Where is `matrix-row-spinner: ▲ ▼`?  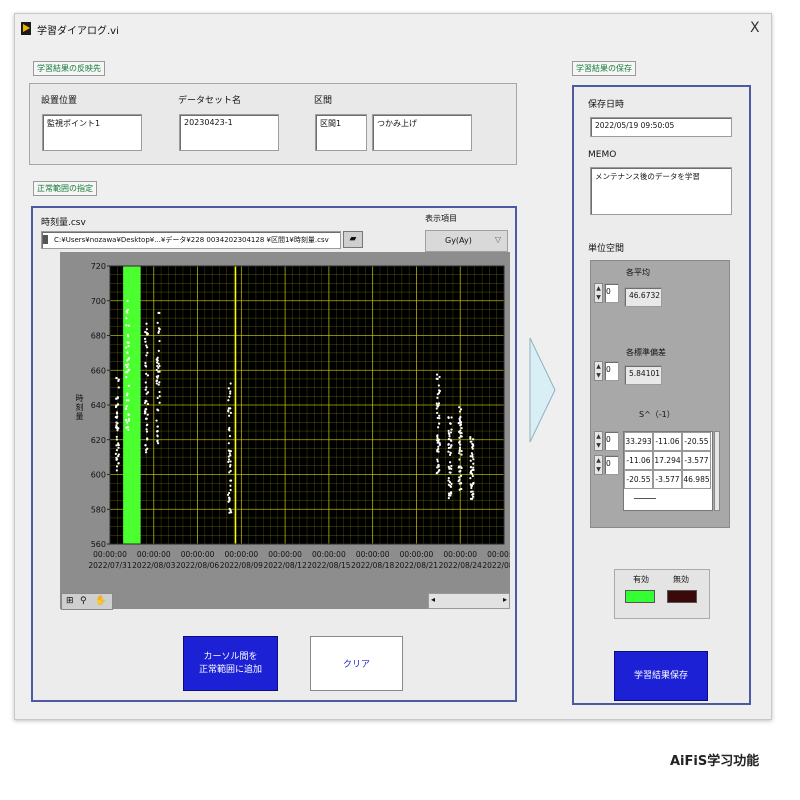 matrix-row-spinner: ▲ ▼ is located at coordinates (598, 441).